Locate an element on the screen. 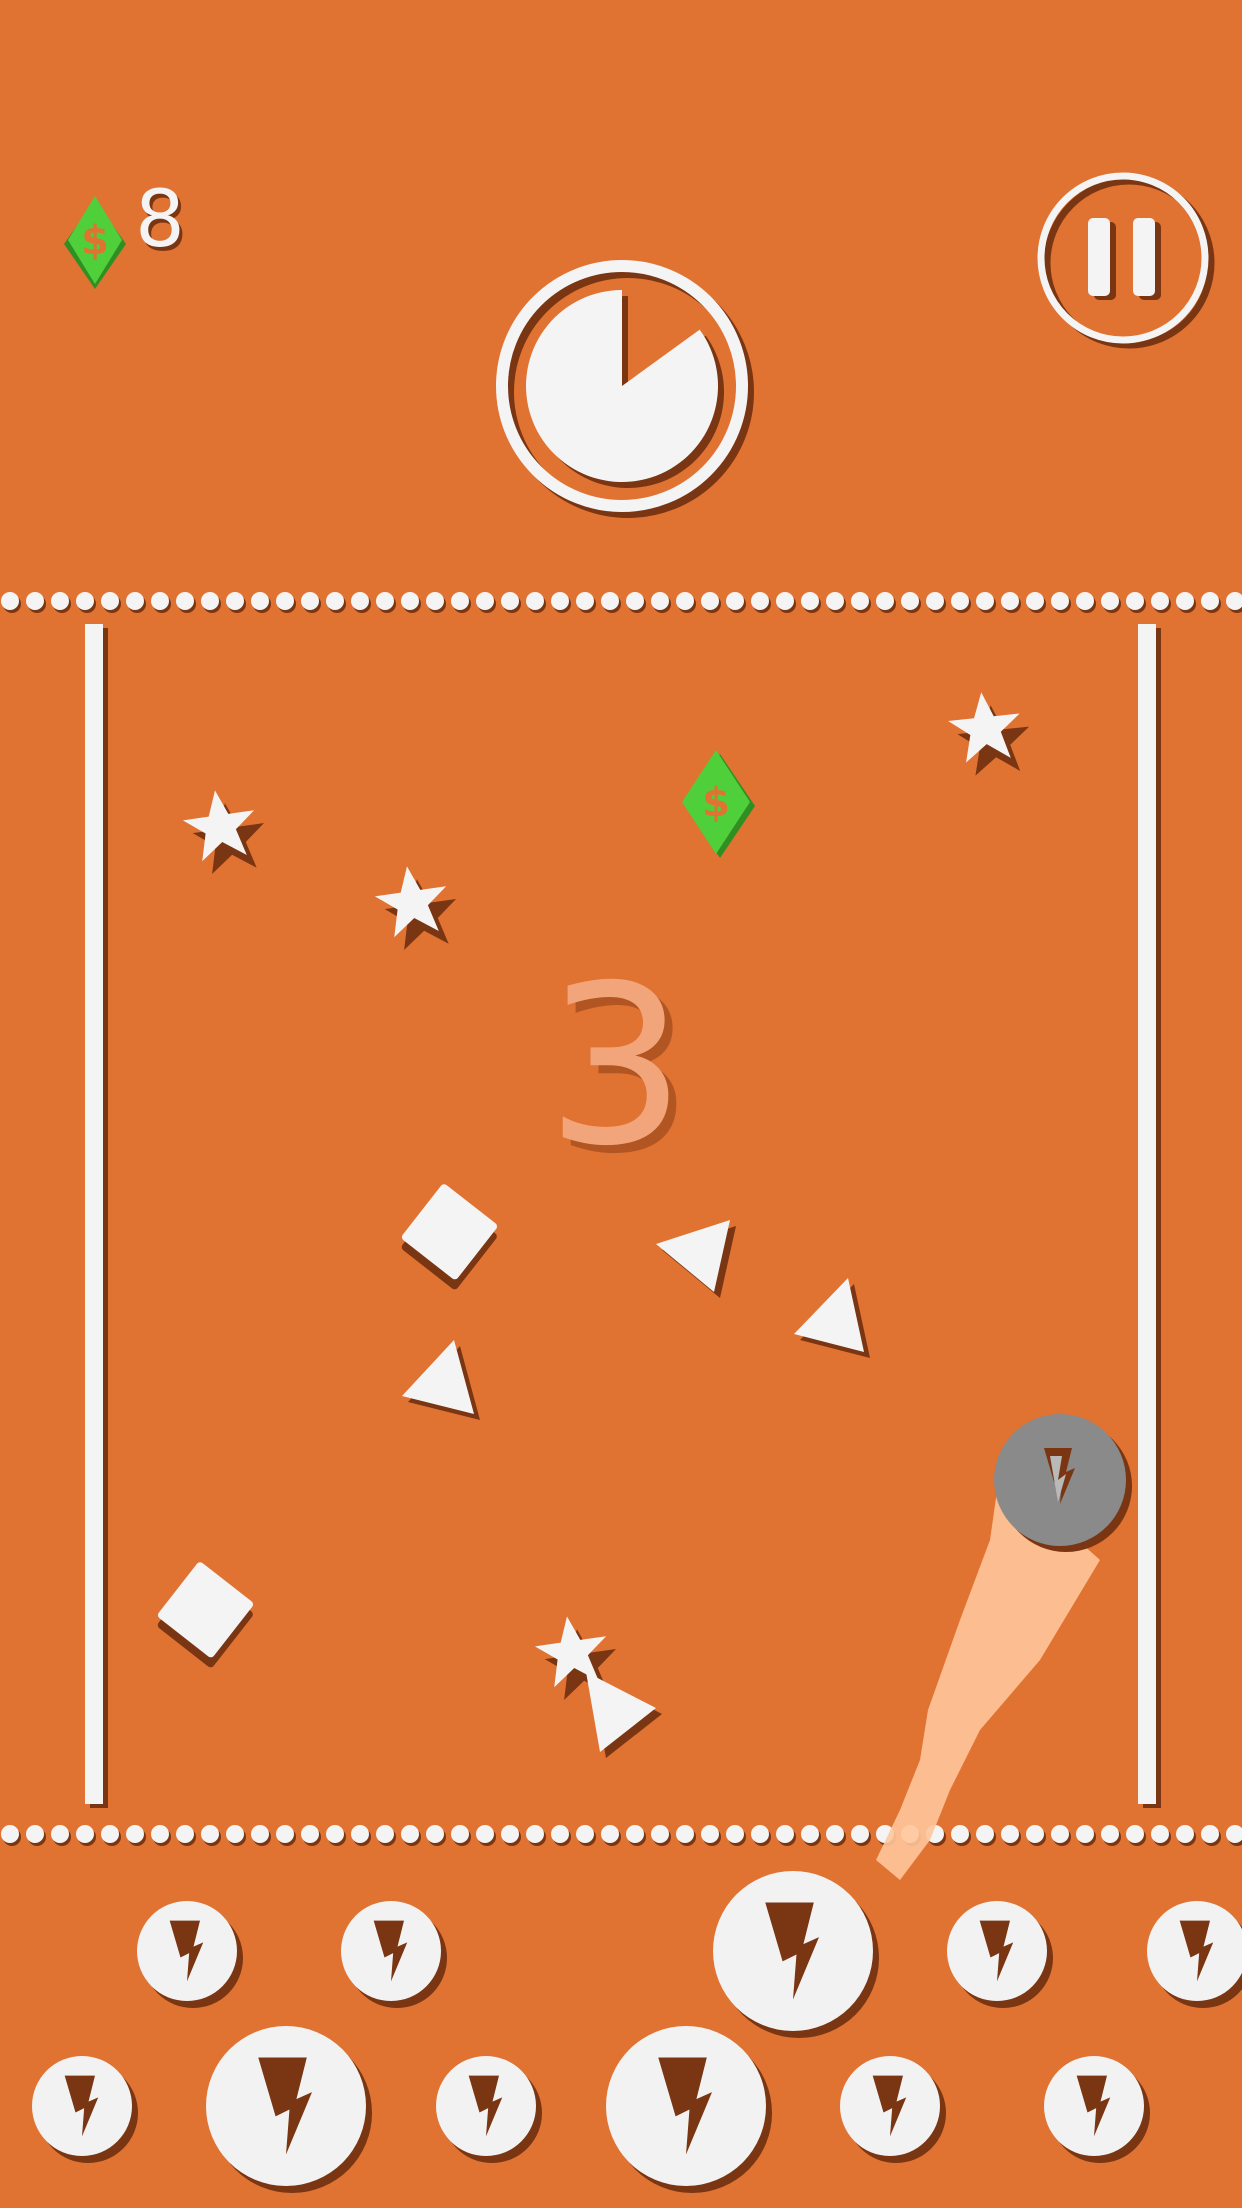  gem-symbol: $ is located at coordinates (95, 241).